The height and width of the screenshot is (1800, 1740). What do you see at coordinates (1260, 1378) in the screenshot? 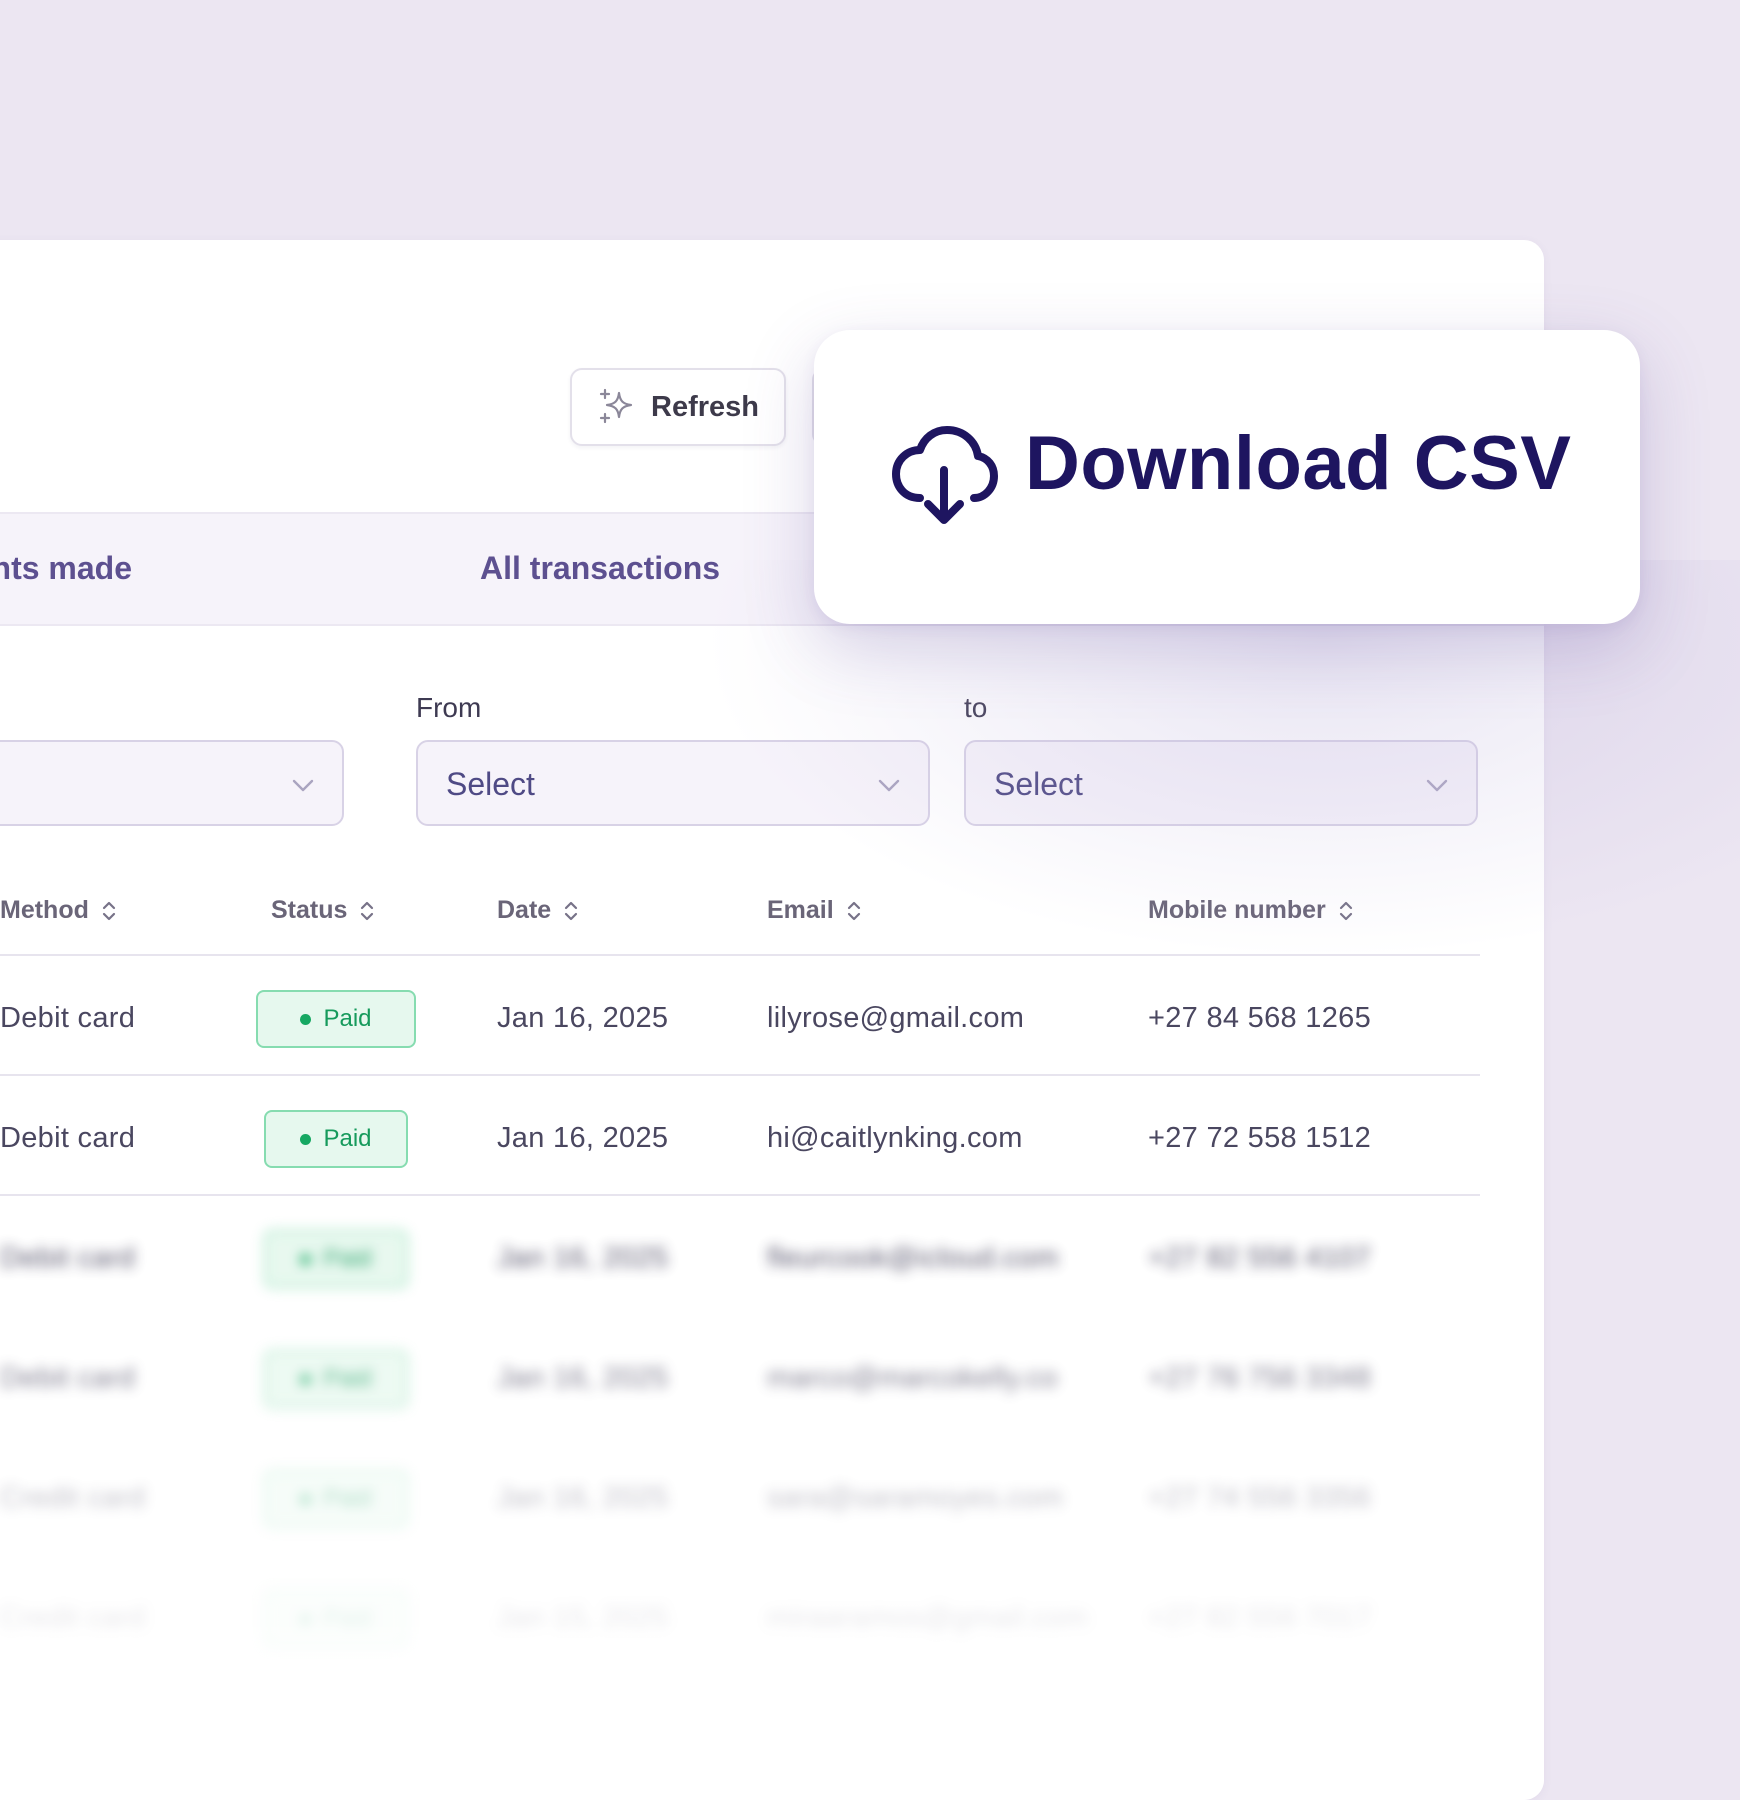
I see `cell-mobile: +27 76 756 3348` at bounding box center [1260, 1378].